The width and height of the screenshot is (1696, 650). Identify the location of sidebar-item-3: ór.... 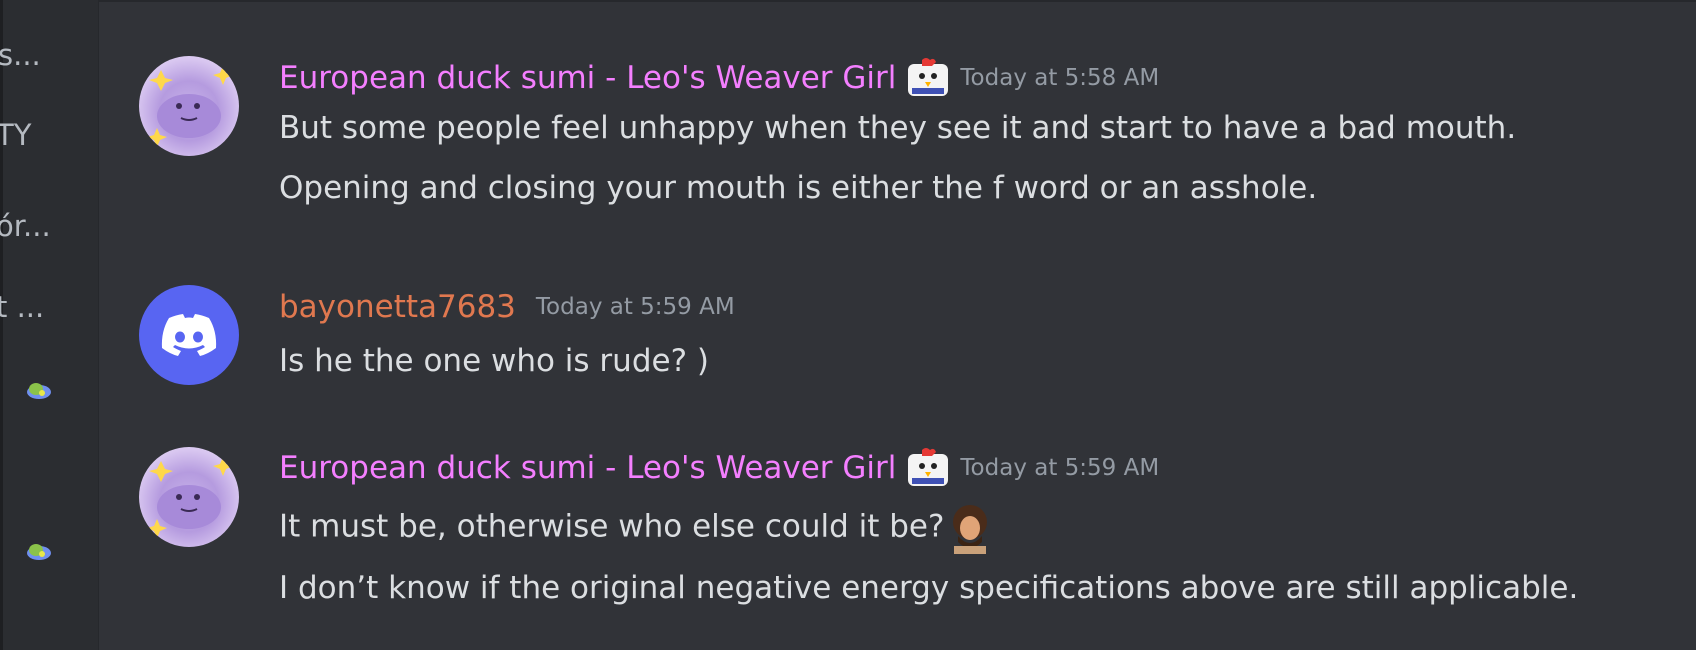
(25, 226).